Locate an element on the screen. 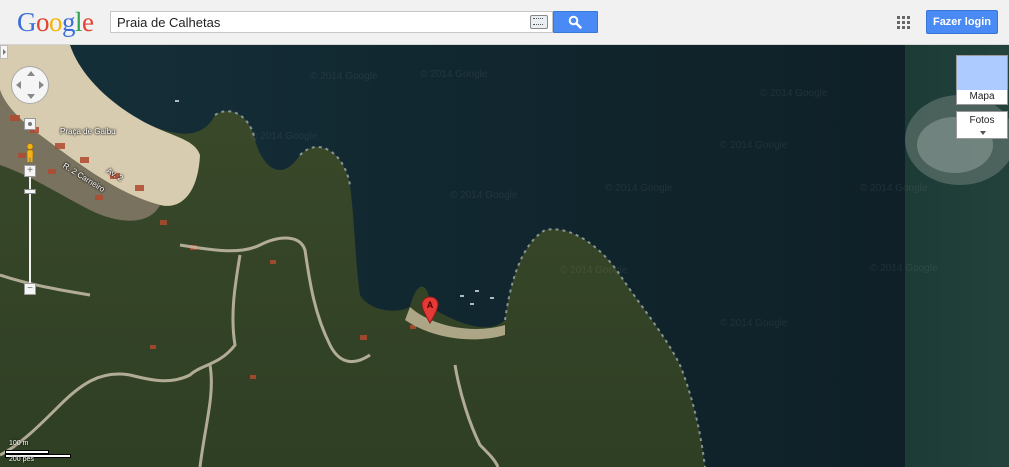  search-button is located at coordinates (575, 22).